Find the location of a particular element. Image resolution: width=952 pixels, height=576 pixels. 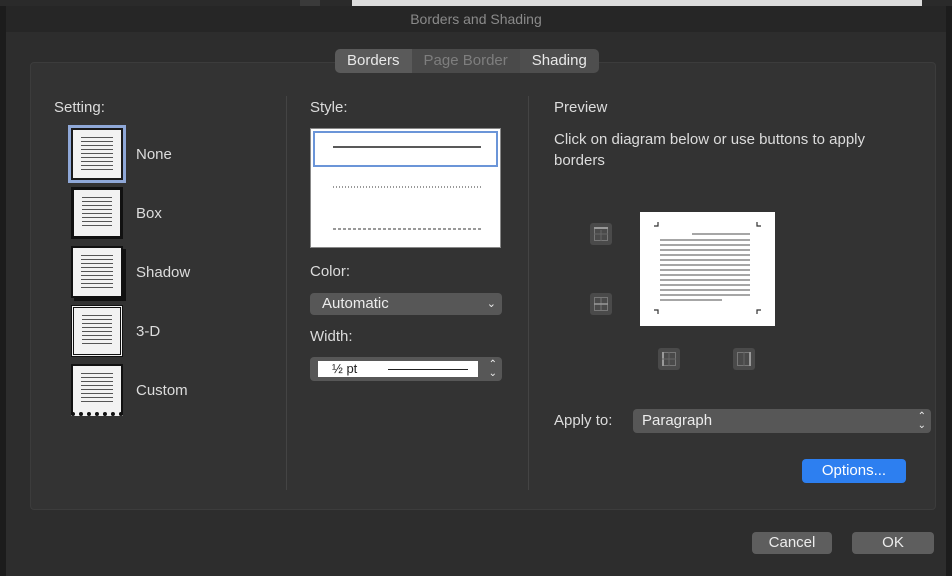

style-heading: Style: is located at coordinates (329, 107).